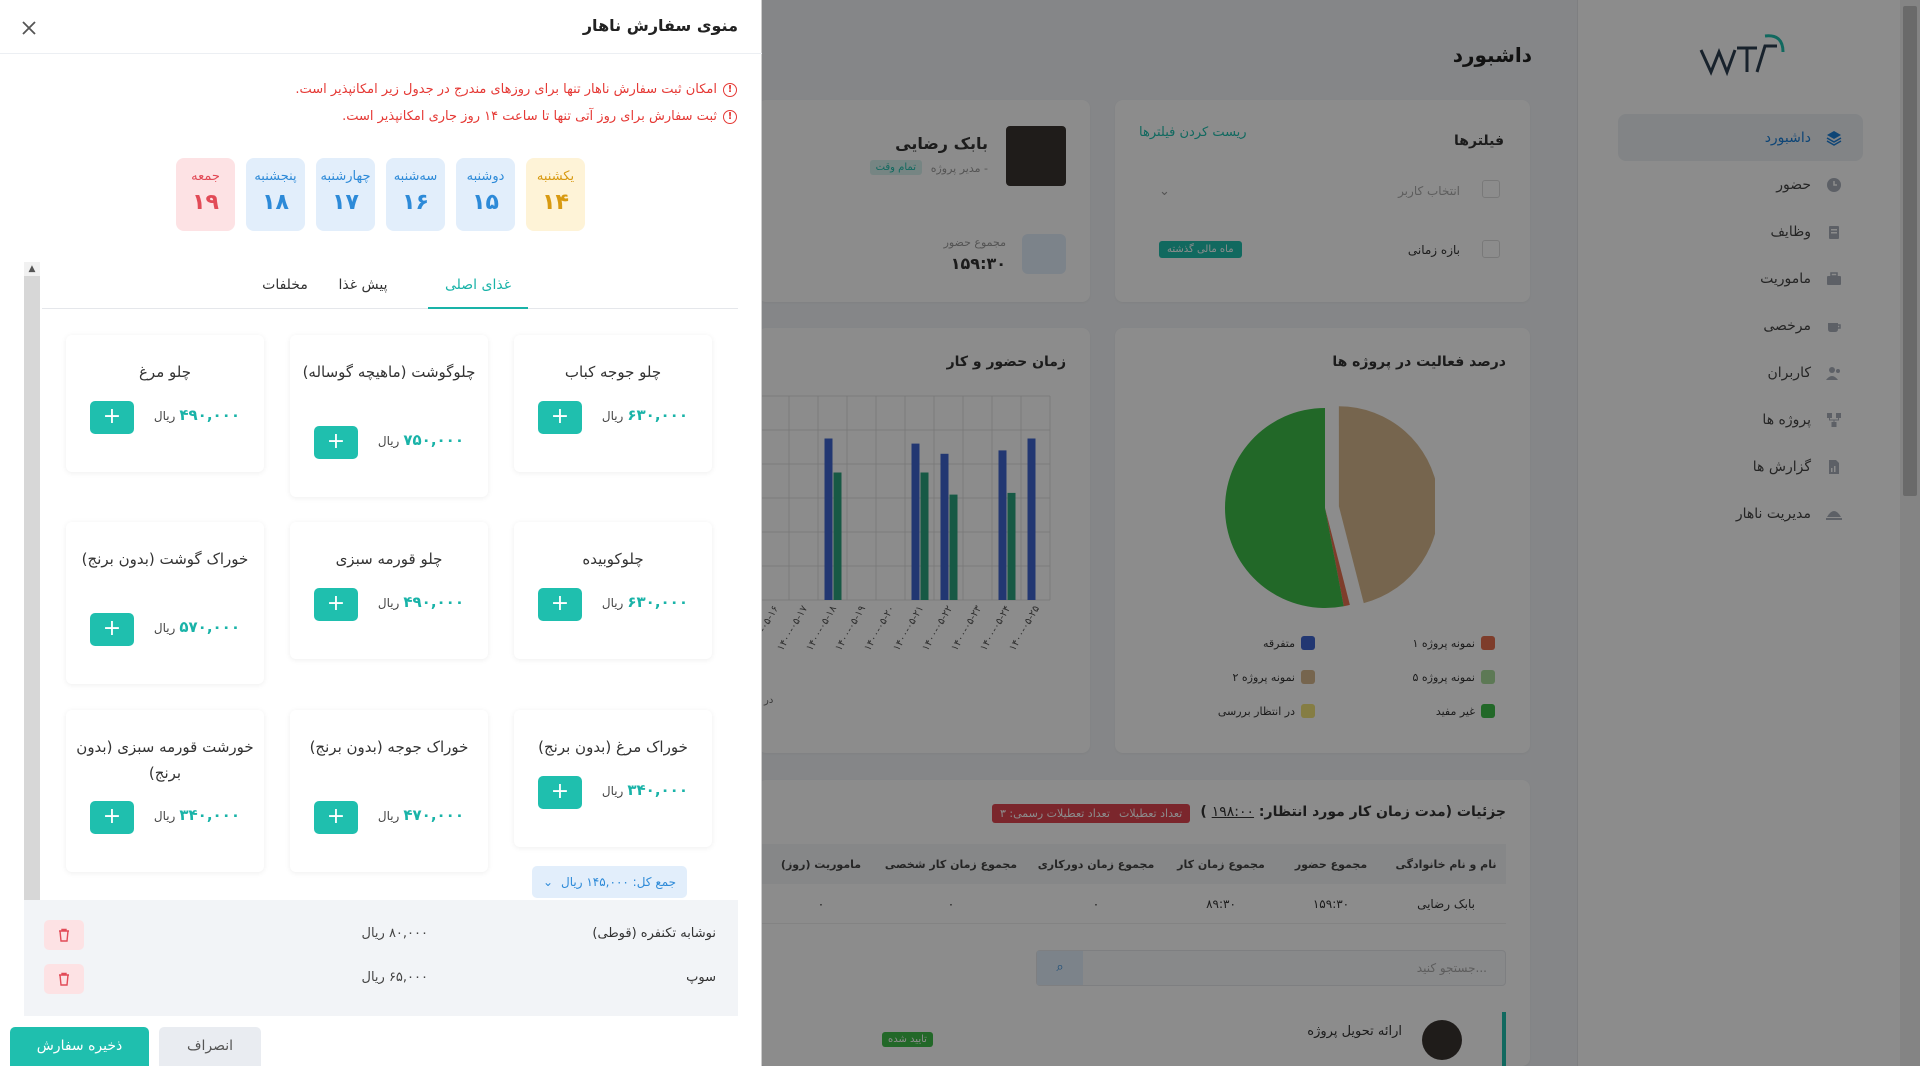 The image size is (1920, 1066). I want to click on food-card: چلو قورمه سبزی ۴۹۰,۰۰۰ ریال +, so click(389, 590).